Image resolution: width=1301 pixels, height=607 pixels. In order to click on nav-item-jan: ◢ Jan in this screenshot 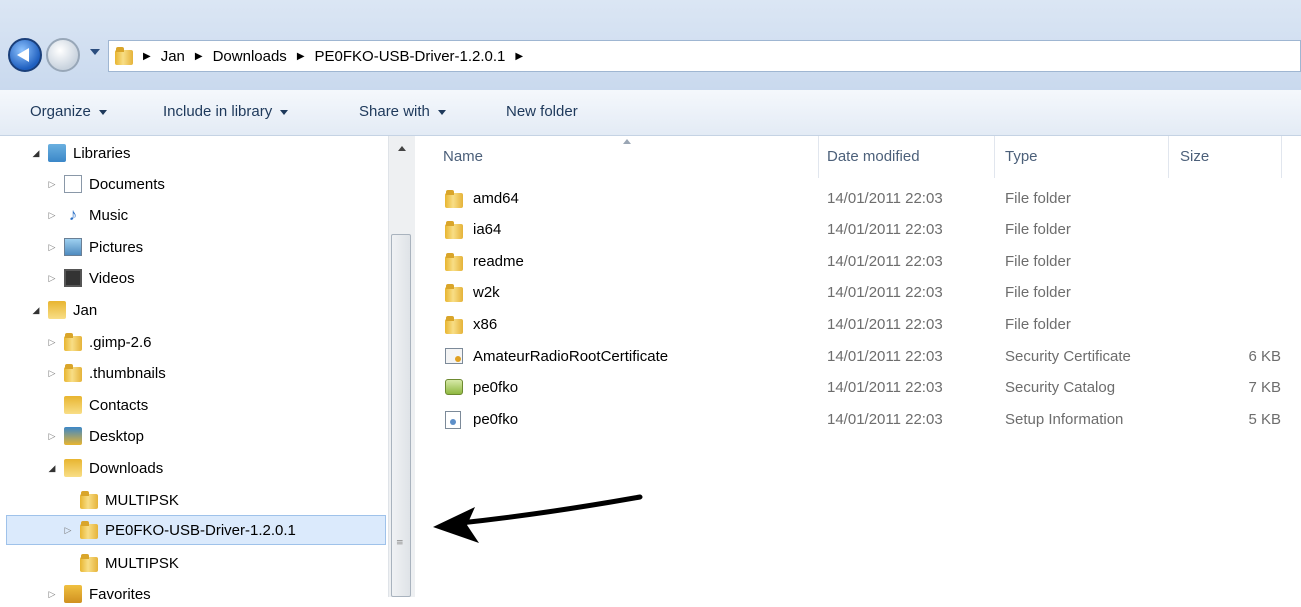, I will do `click(63, 310)`.